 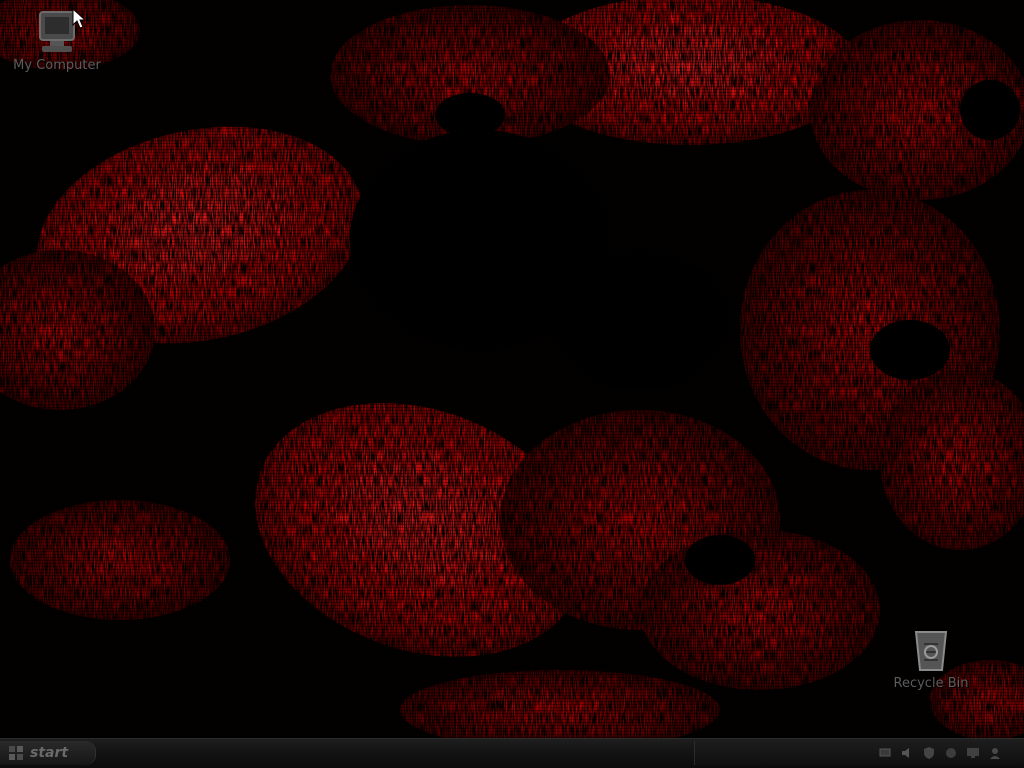 I want to click on desktop-icon-label: Recycle Bin, so click(x=931, y=683).